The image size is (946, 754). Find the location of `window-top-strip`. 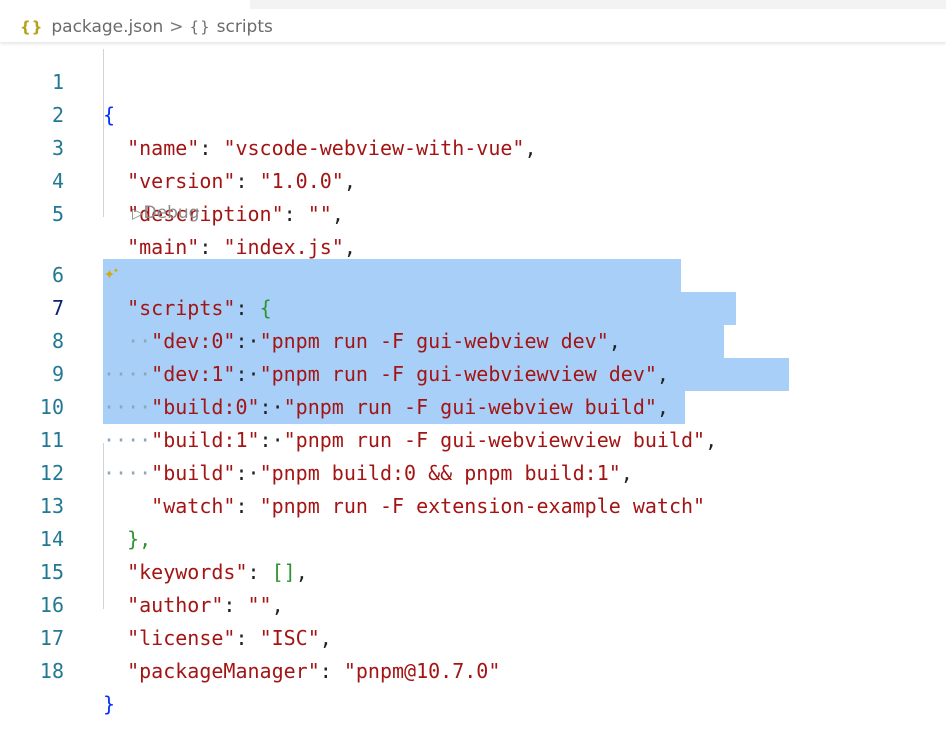

window-top-strip is located at coordinates (473, 6).